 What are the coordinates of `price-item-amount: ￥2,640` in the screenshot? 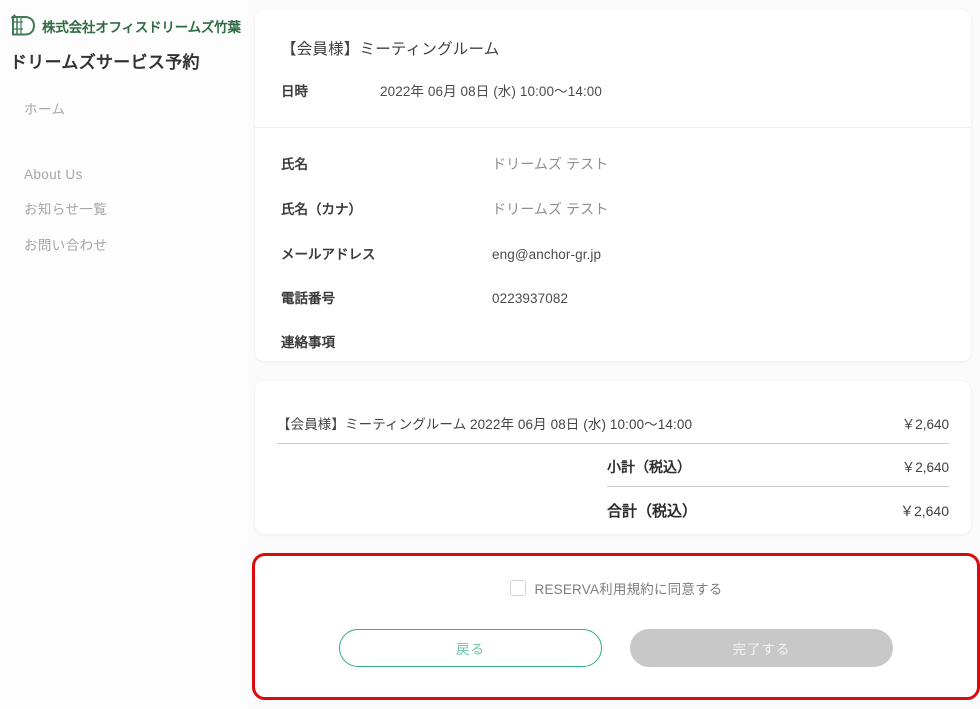 It's located at (925, 424).